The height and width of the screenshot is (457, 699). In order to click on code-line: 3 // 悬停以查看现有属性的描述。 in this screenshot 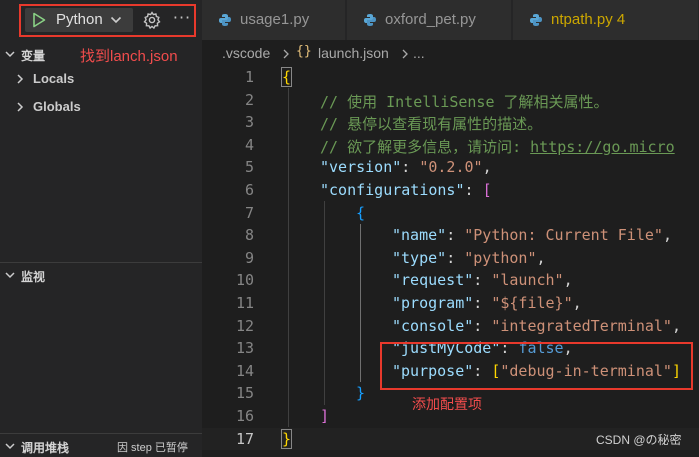, I will do `click(450, 122)`.